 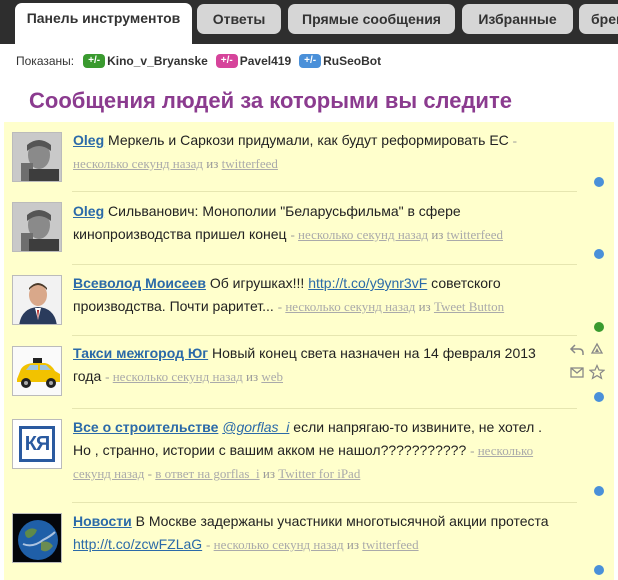 What do you see at coordinates (255, 427) in the screenshot?
I see `mention-link: @gorflas_i` at bounding box center [255, 427].